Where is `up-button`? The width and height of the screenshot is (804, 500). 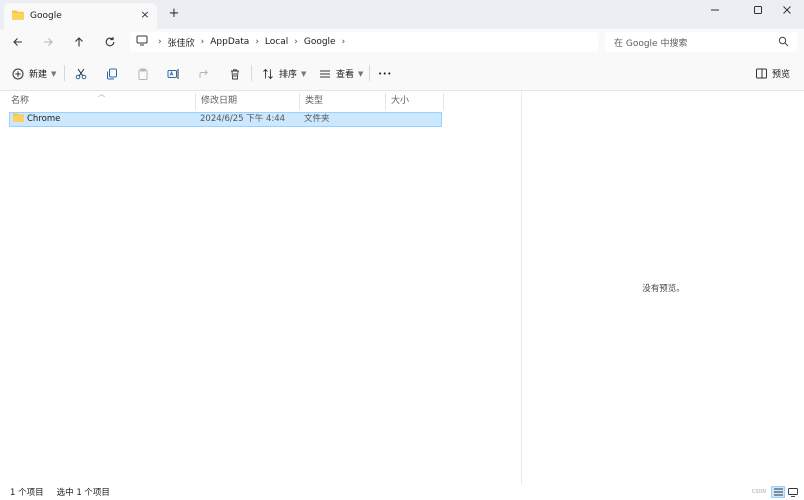
up-button is located at coordinates (79, 42).